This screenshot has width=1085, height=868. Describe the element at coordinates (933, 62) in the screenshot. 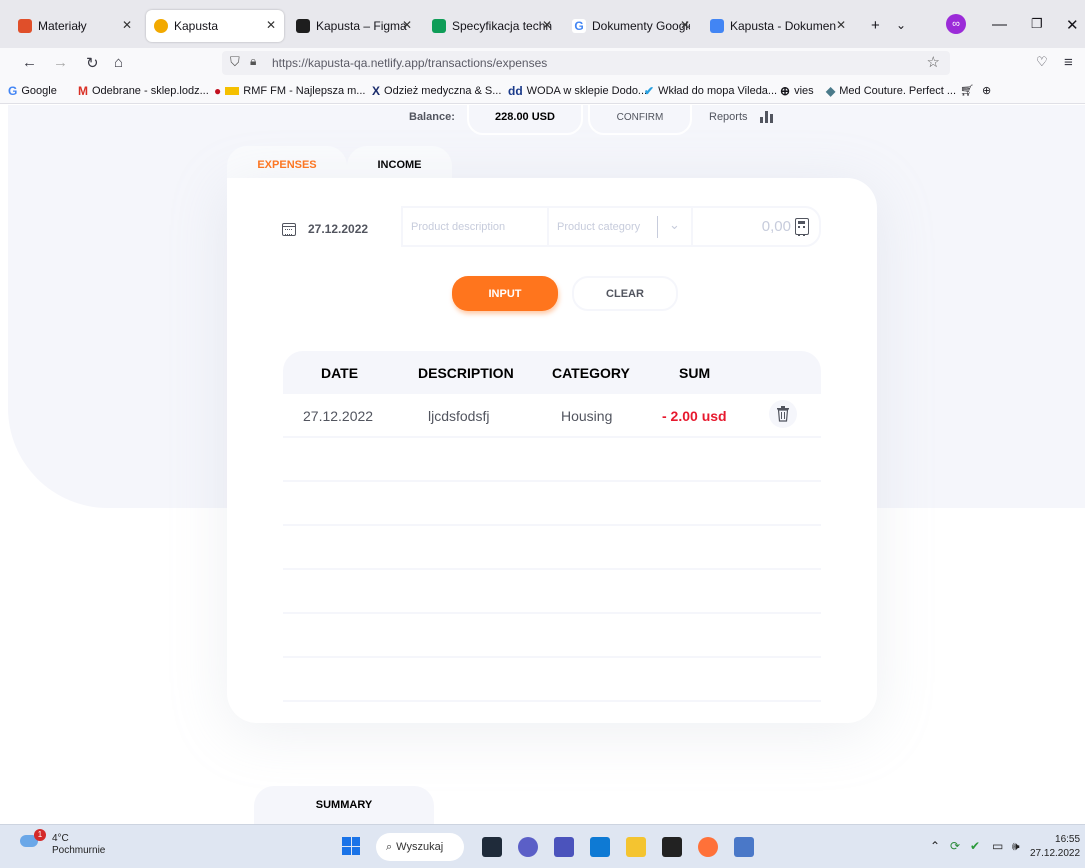

I see `bookmark-star-icon: ☆` at that location.